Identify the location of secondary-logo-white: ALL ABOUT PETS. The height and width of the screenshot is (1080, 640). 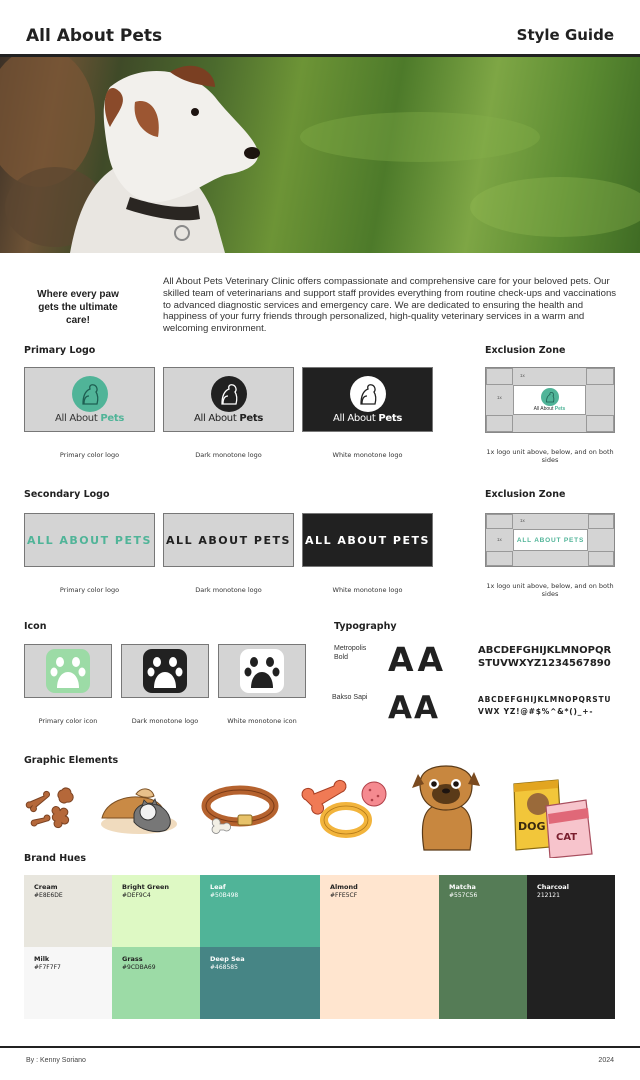
(367, 540).